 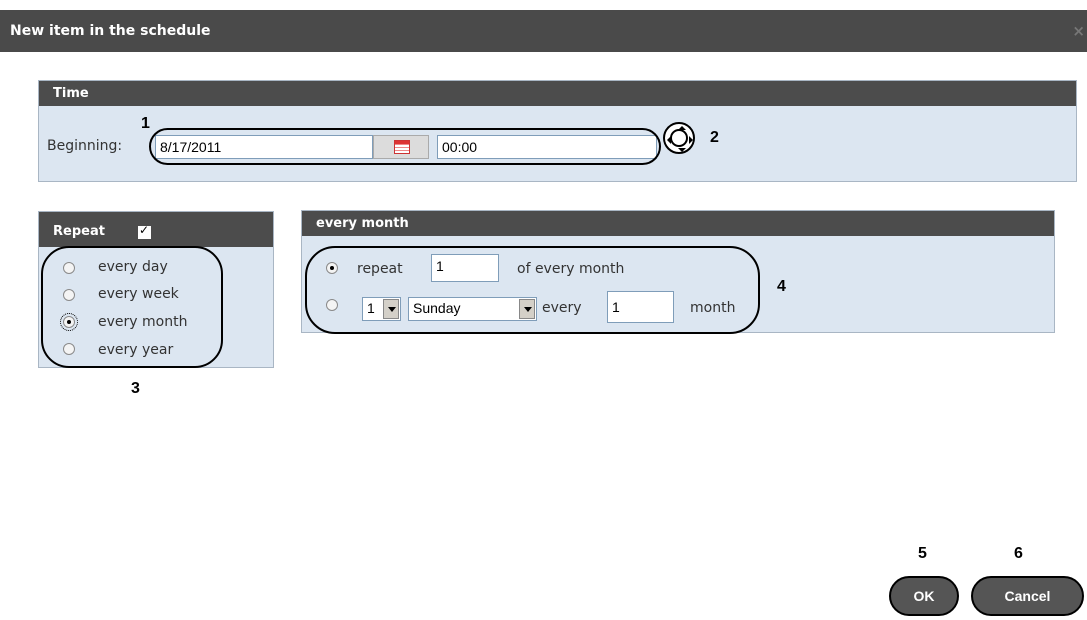 I want to click on radio-repeat-day, so click(x=332, y=268).